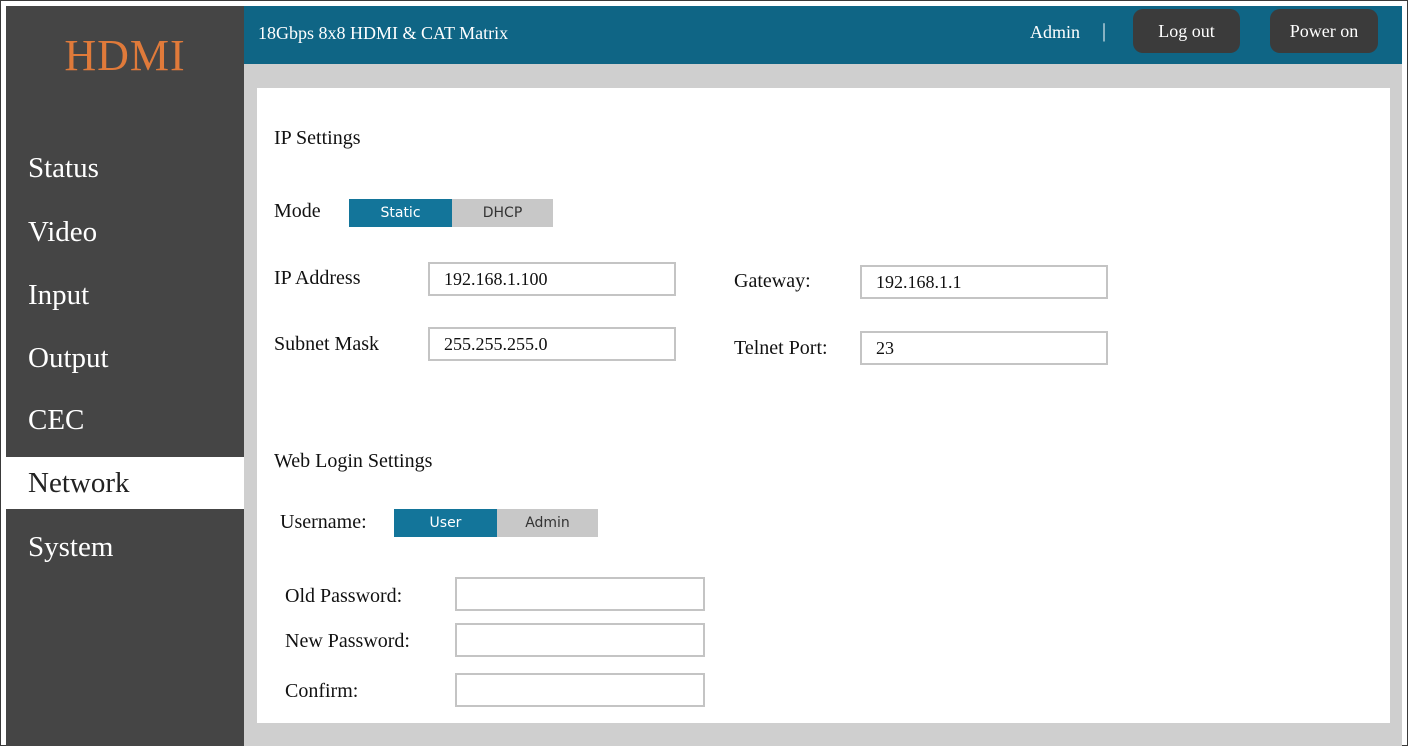  What do you see at coordinates (984, 282) in the screenshot?
I see `gateway-input: 192.168.1.1` at bounding box center [984, 282].